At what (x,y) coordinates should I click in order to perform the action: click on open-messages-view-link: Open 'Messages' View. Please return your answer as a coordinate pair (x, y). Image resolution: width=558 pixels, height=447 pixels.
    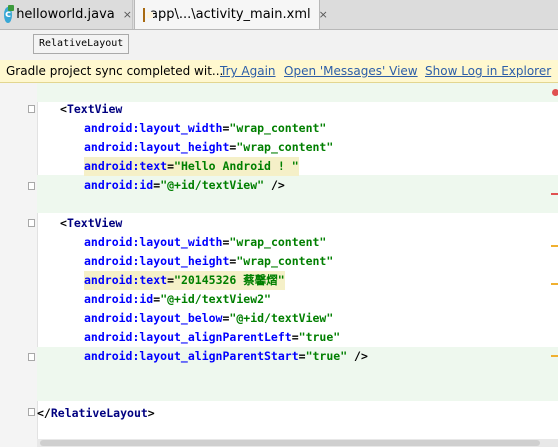
    Looking at the image, I should click on (351, 71).